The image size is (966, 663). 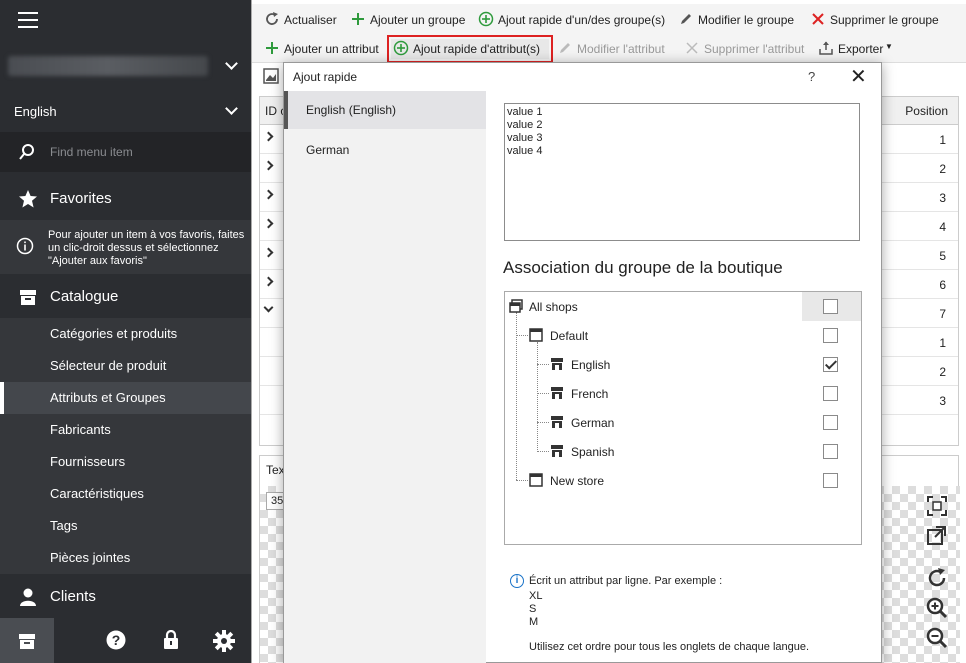 I want to click on row-position: 5, so click(x=942, y=256).